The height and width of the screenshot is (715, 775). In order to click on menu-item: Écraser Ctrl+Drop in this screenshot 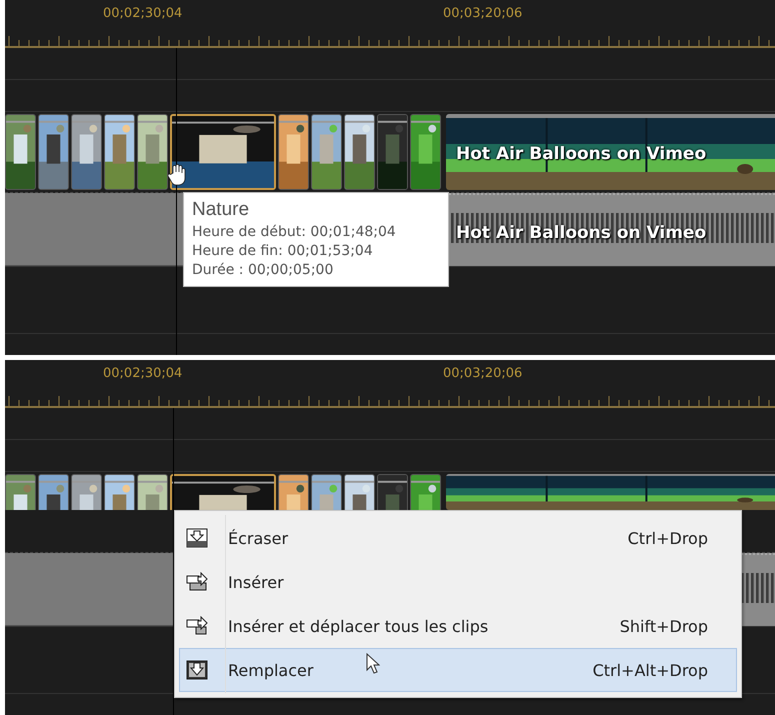, I will do `click(458, 538)`.